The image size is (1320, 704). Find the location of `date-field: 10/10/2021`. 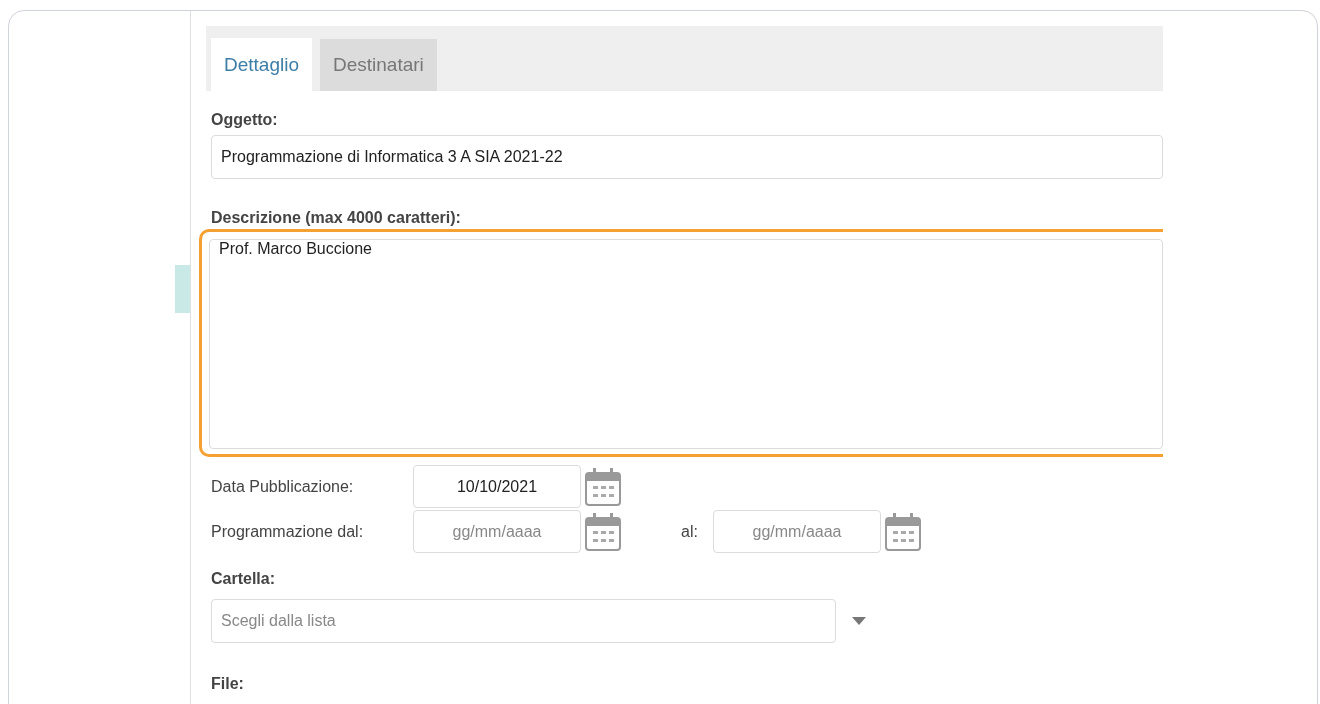

date-field: 10/10/2021 is located at coordinates (497, 486).